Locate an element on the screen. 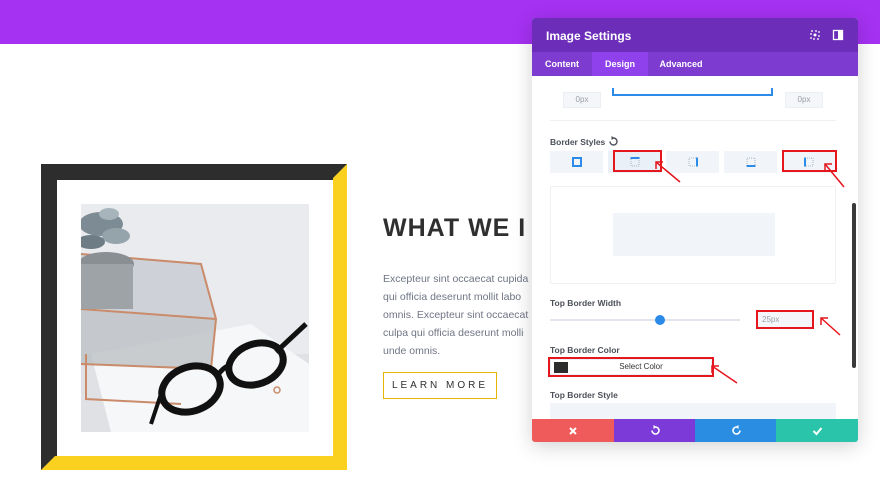 Image resolution: width=880 pixels, height=498 pixels. fullscreen-icon is located at coordinates (815, 35).